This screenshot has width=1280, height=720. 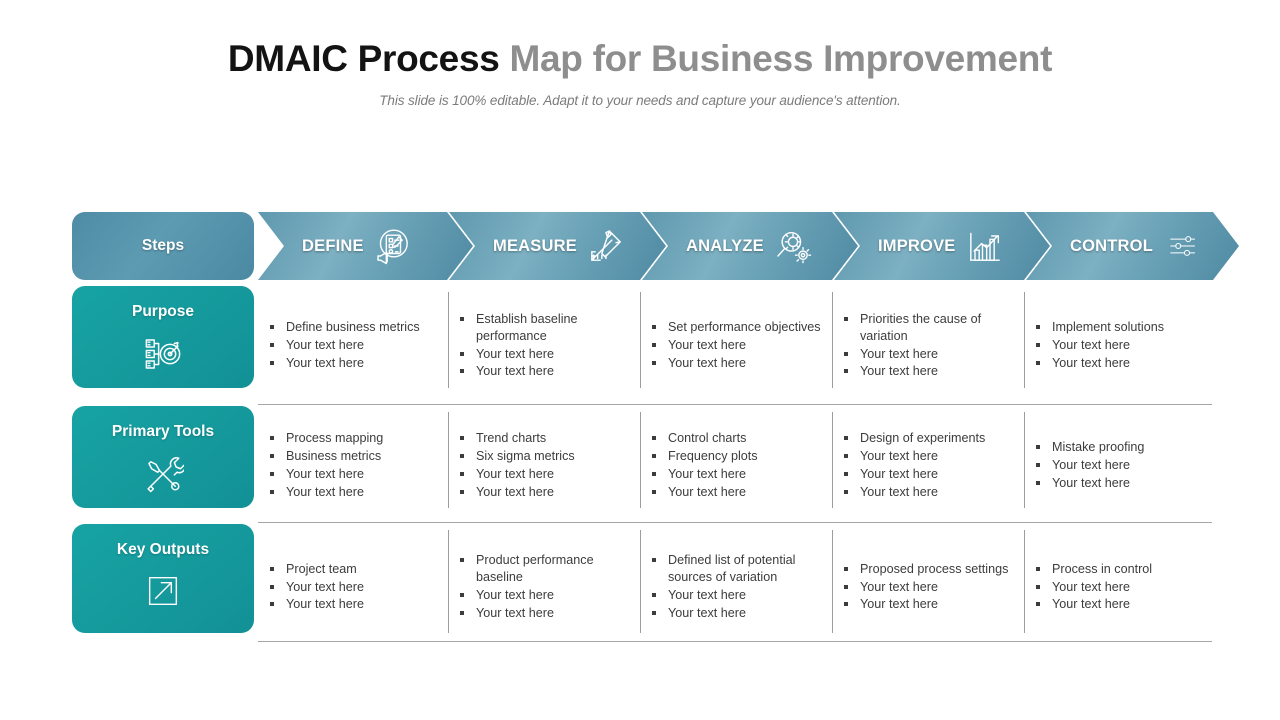 I want to click on clipboard-checklist-megaphone-icon, so click(x=393, y=246).